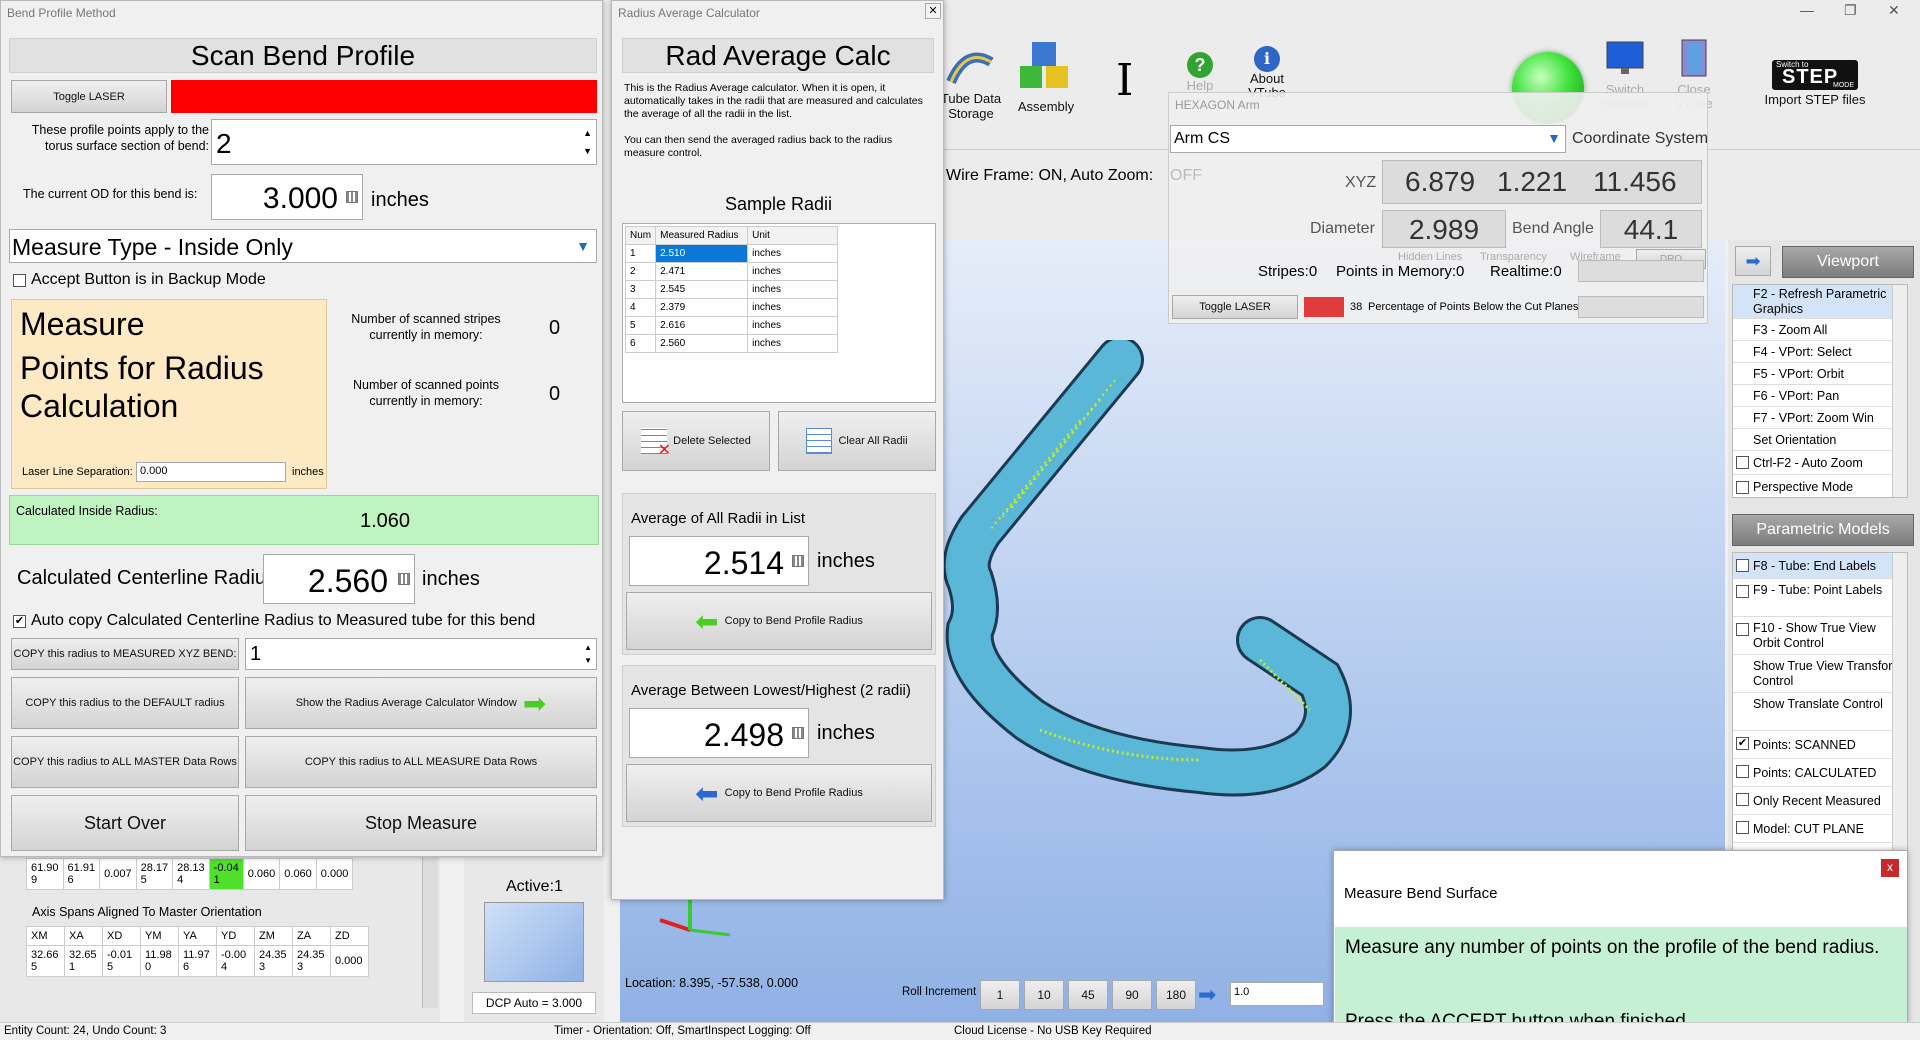  What do you see at coordinates (1176, 995) in the screenshot?
I see `roll-180-button: 180` at bounding box center [1176, 995].